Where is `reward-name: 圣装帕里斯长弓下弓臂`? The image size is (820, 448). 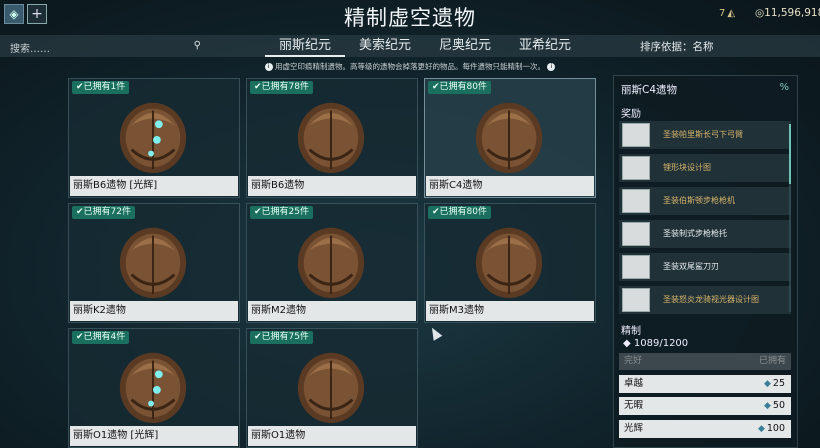
reward-name: 圣装帕里斯长弓下弓臂 is located at coordinates (703, 134).